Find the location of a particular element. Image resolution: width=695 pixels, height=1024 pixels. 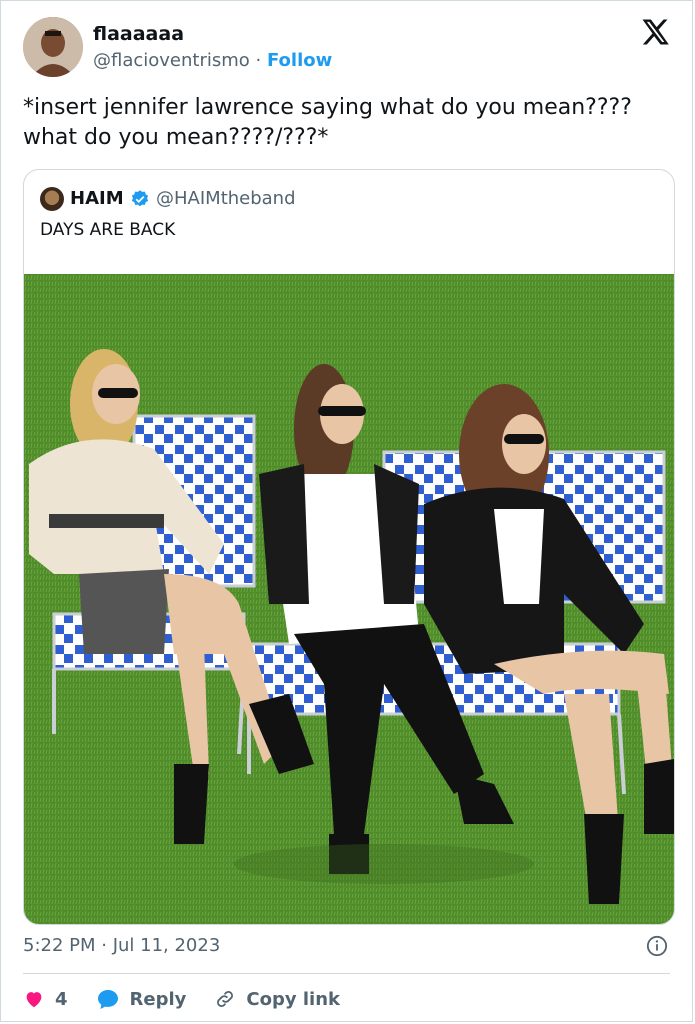

author-handle-row: @flacioventrismo · Follow is located at coordinates (212, 60).